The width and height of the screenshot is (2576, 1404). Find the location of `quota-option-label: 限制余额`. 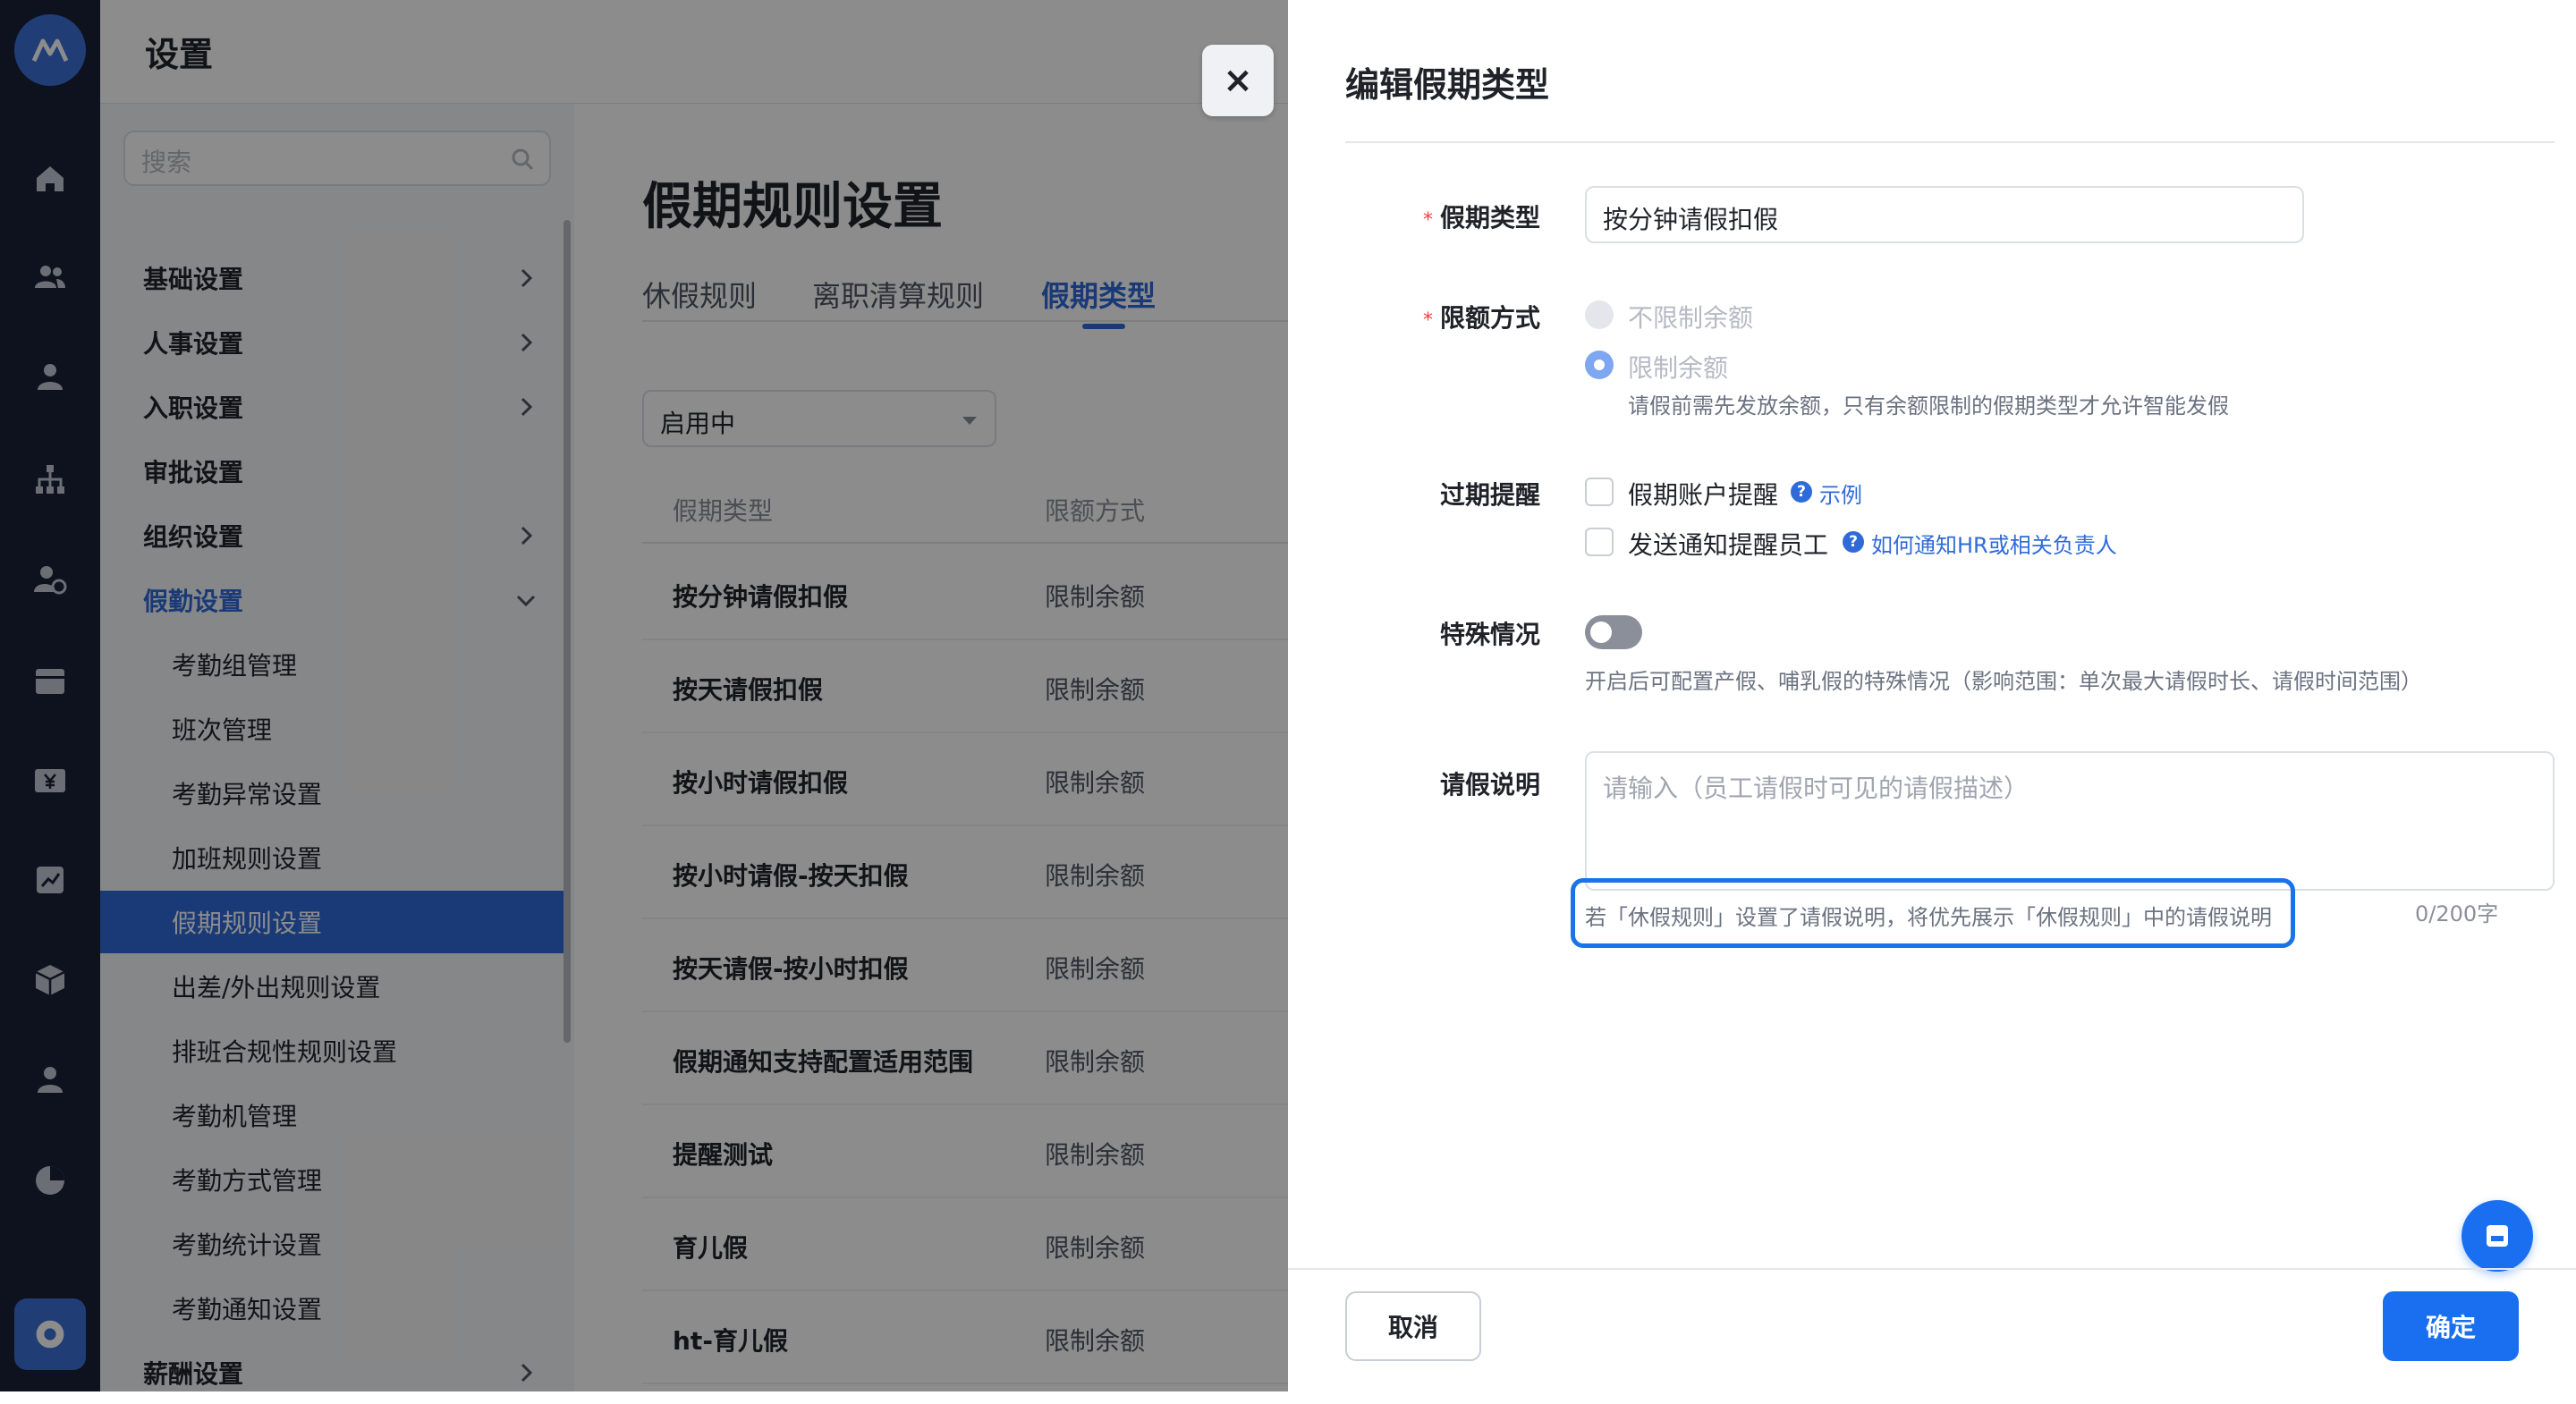

quota-option-label: 限制余额 is located at coordinates (1678, 368).